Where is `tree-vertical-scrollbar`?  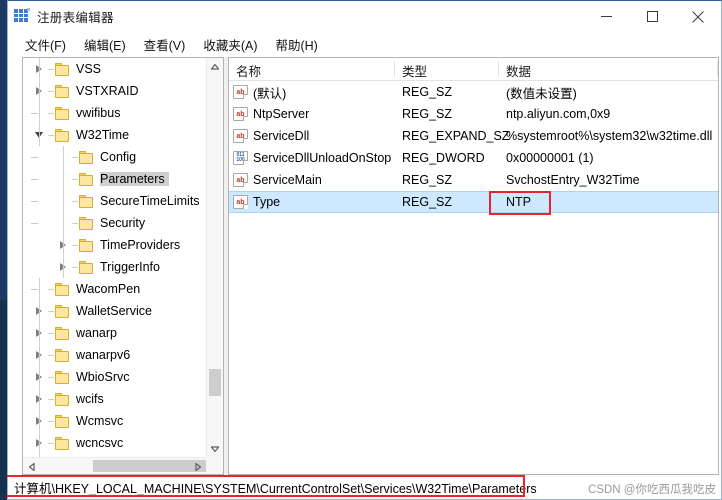
tree-vertical-scrollbar is located at coordinates (214, 257).